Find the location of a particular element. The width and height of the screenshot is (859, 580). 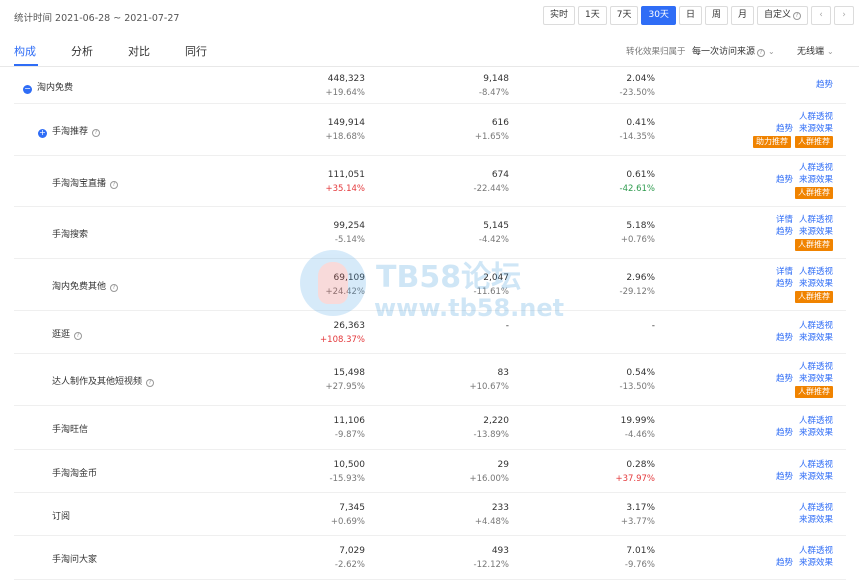

tabs-row: 构成 分析 对比 同行 转化效果归属于 每一次访问来源? ⌄ 无线端 ⌄ is located at coordinates (429, 49).